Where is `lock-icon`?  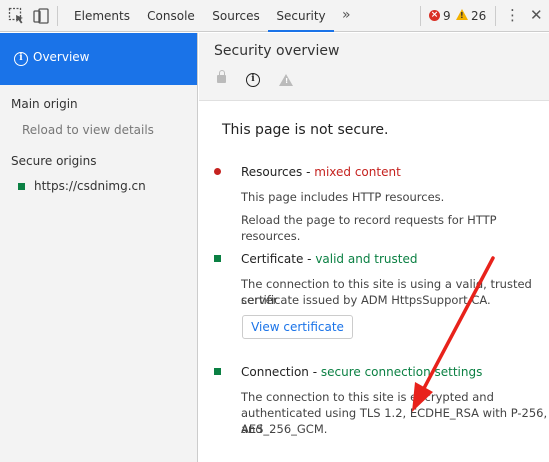
lock-icon is located at coordinates (221, 76).